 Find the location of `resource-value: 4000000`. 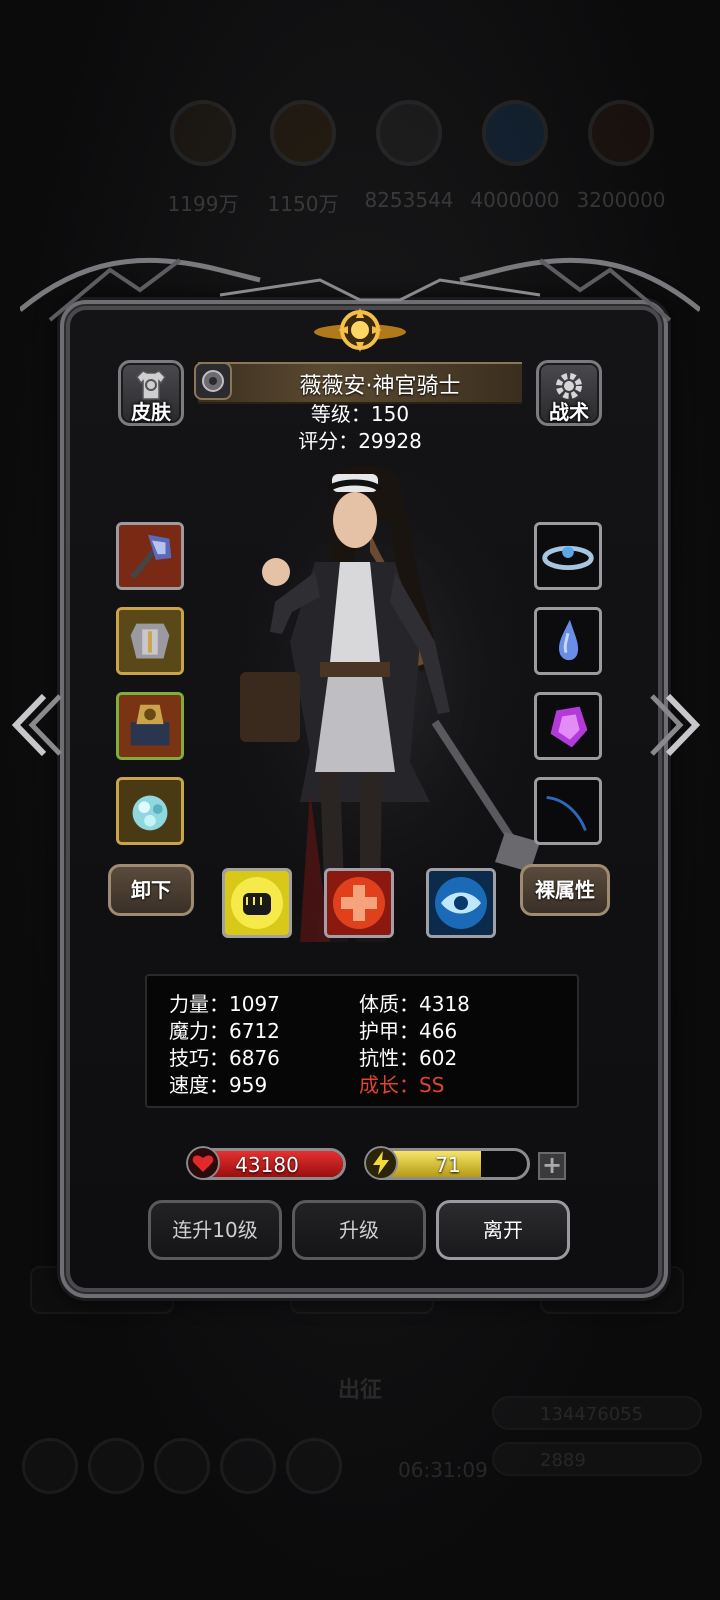

resource-value: 4000000 is located at coordinates (515, 200).